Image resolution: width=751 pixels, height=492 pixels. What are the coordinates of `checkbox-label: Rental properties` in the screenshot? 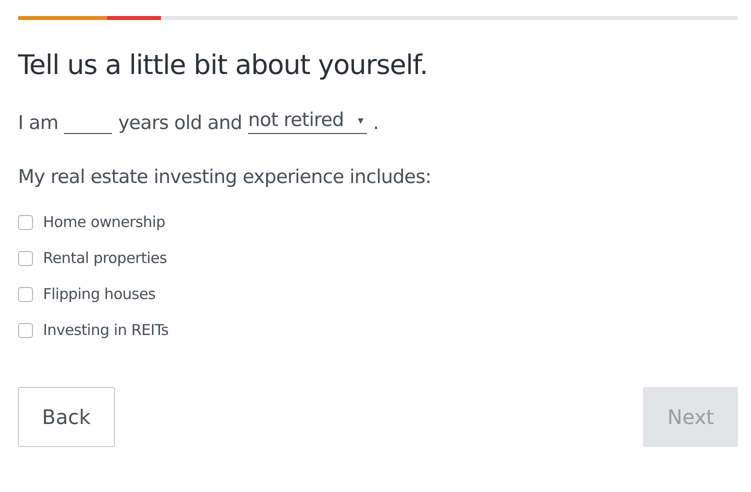 It's located at (105, 258).